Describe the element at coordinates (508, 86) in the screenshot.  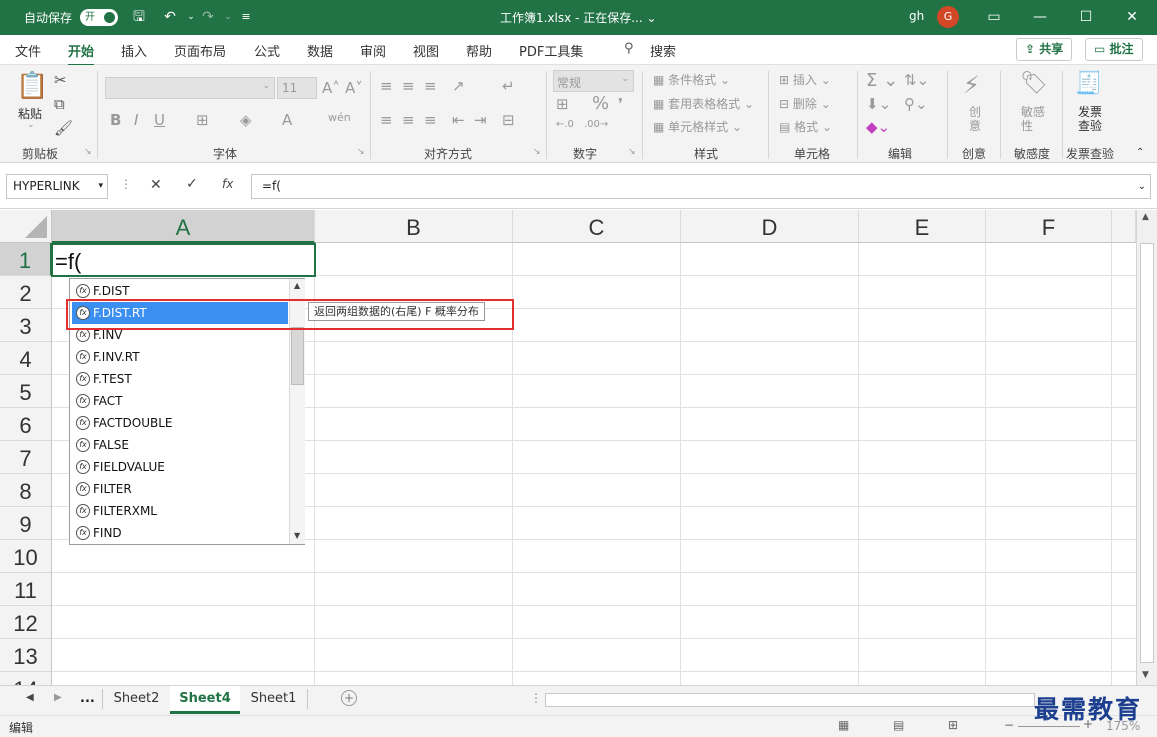
I see `wrap-text-icon: ↵` at that location.